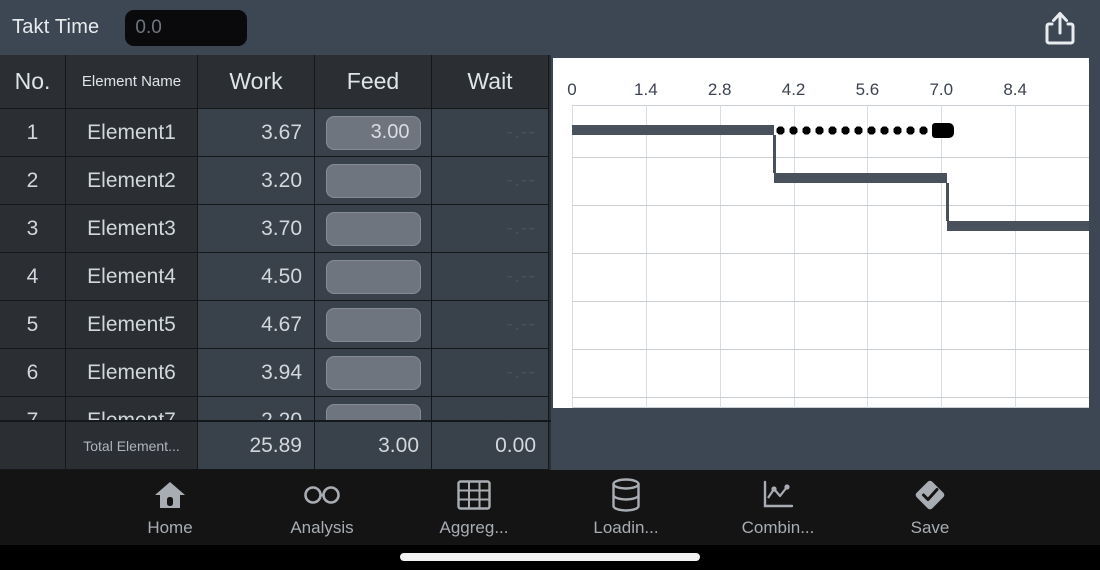  What do you see at coordinates (256, 229) in the screenshot?
I see `cell-work: 3.70` at bounding box center [256, 229].